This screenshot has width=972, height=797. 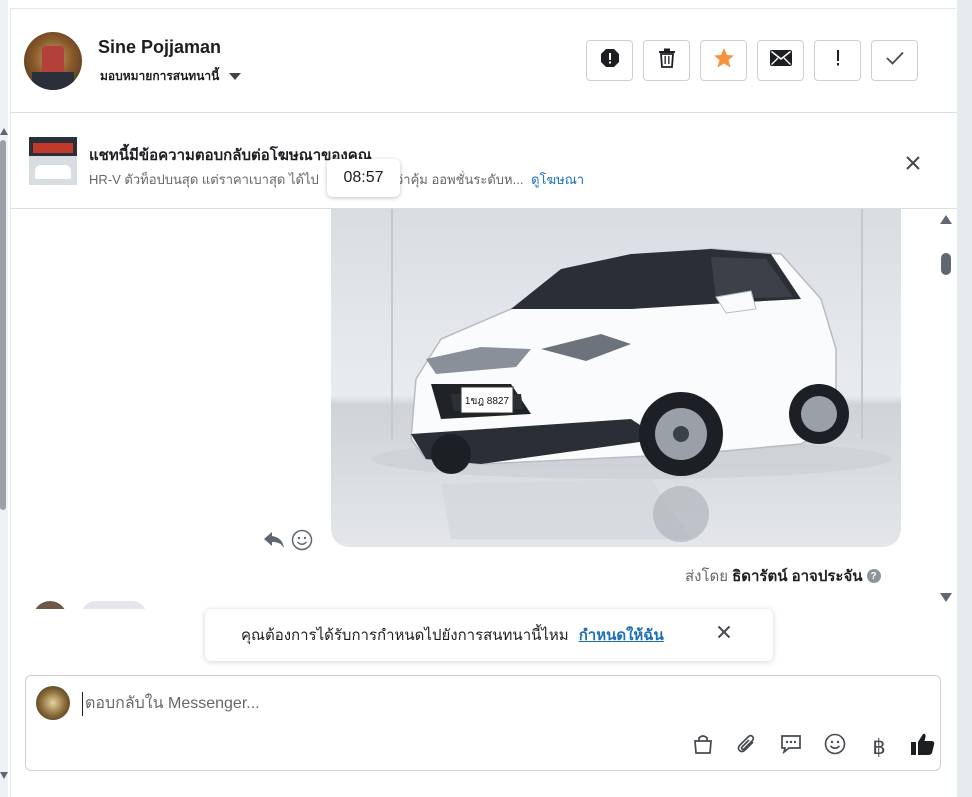 I want to click on baht-icon: ฿, so click(x=879, y=747).